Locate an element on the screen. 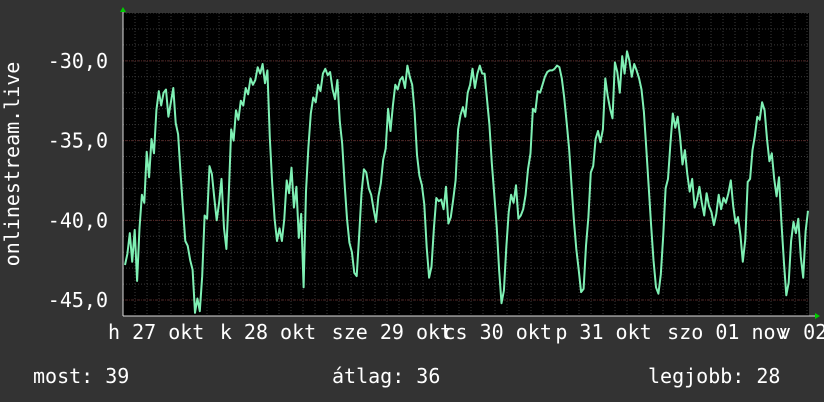 The image size is (824, 402). y-ticks: -45,0 -40,0 -35,0 -30,0 is located at coordinates (78, 180).